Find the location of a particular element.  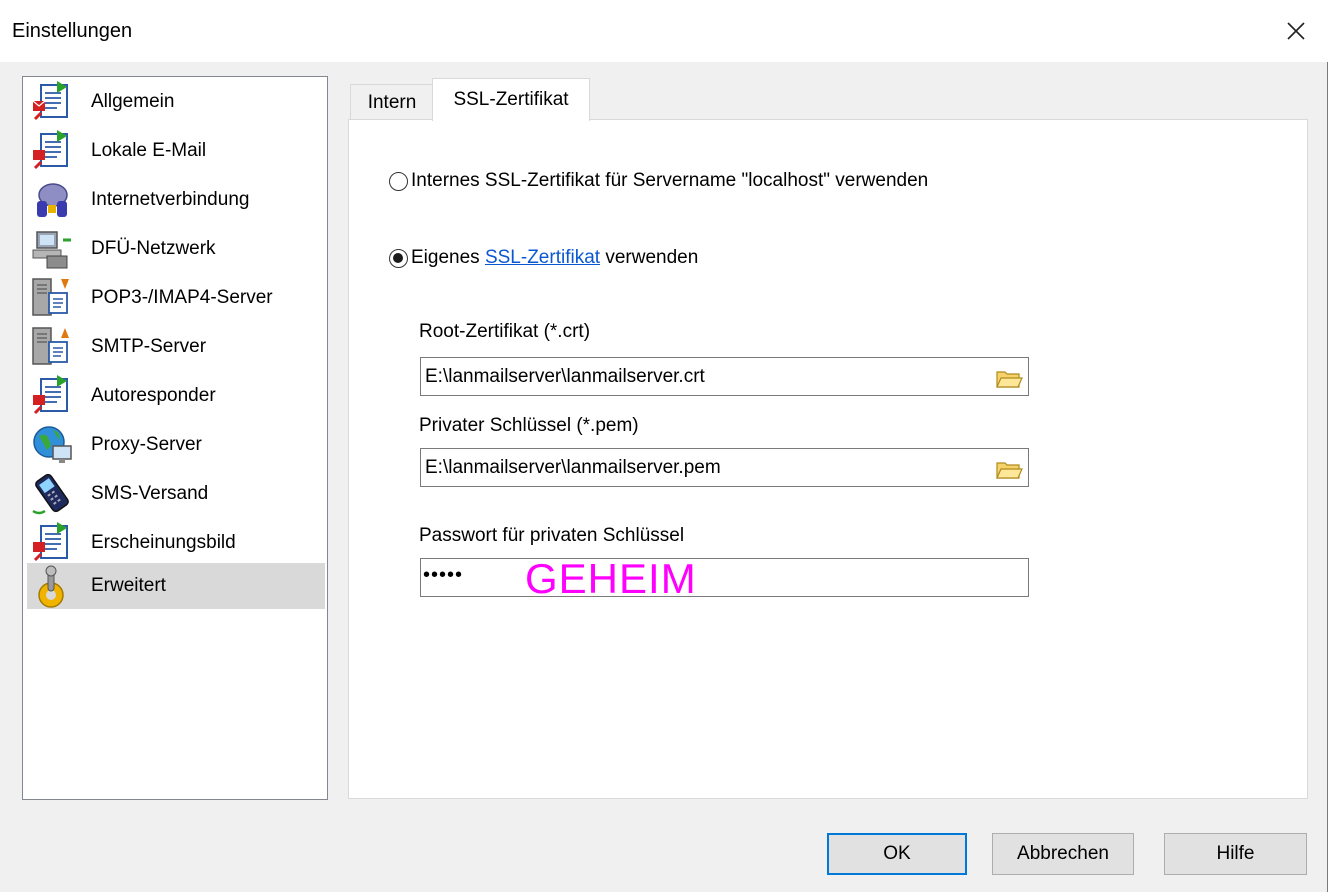

help-button: Hilfe is located at coordinates (1235, 854).